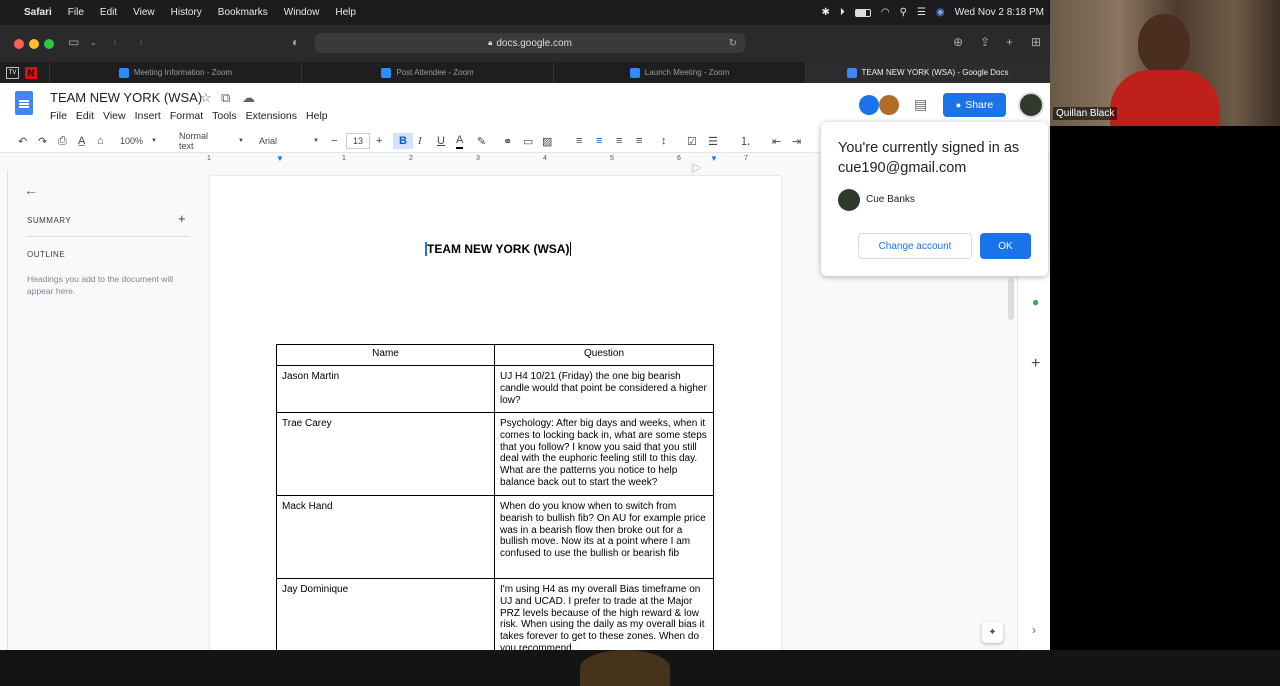 This screenshot has height=686, width=1280. I want to click on zoom-window-button, so click(49, 44).